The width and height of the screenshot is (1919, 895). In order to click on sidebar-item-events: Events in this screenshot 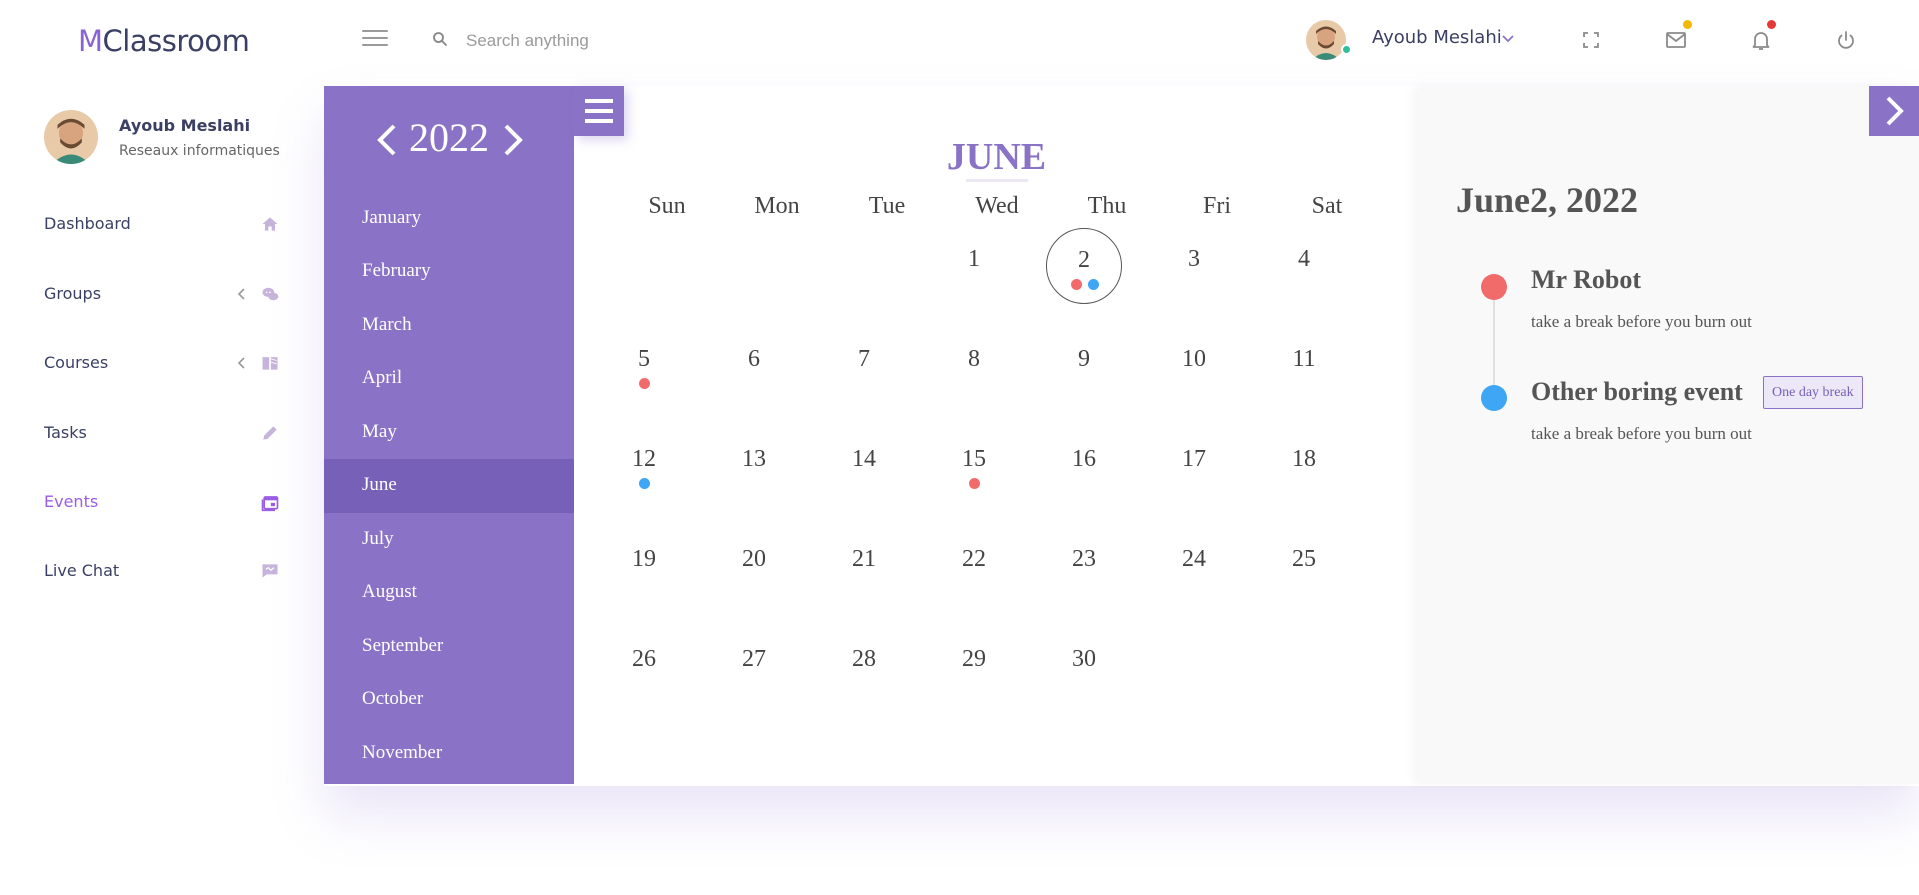, I will do `click(162, 502)`.